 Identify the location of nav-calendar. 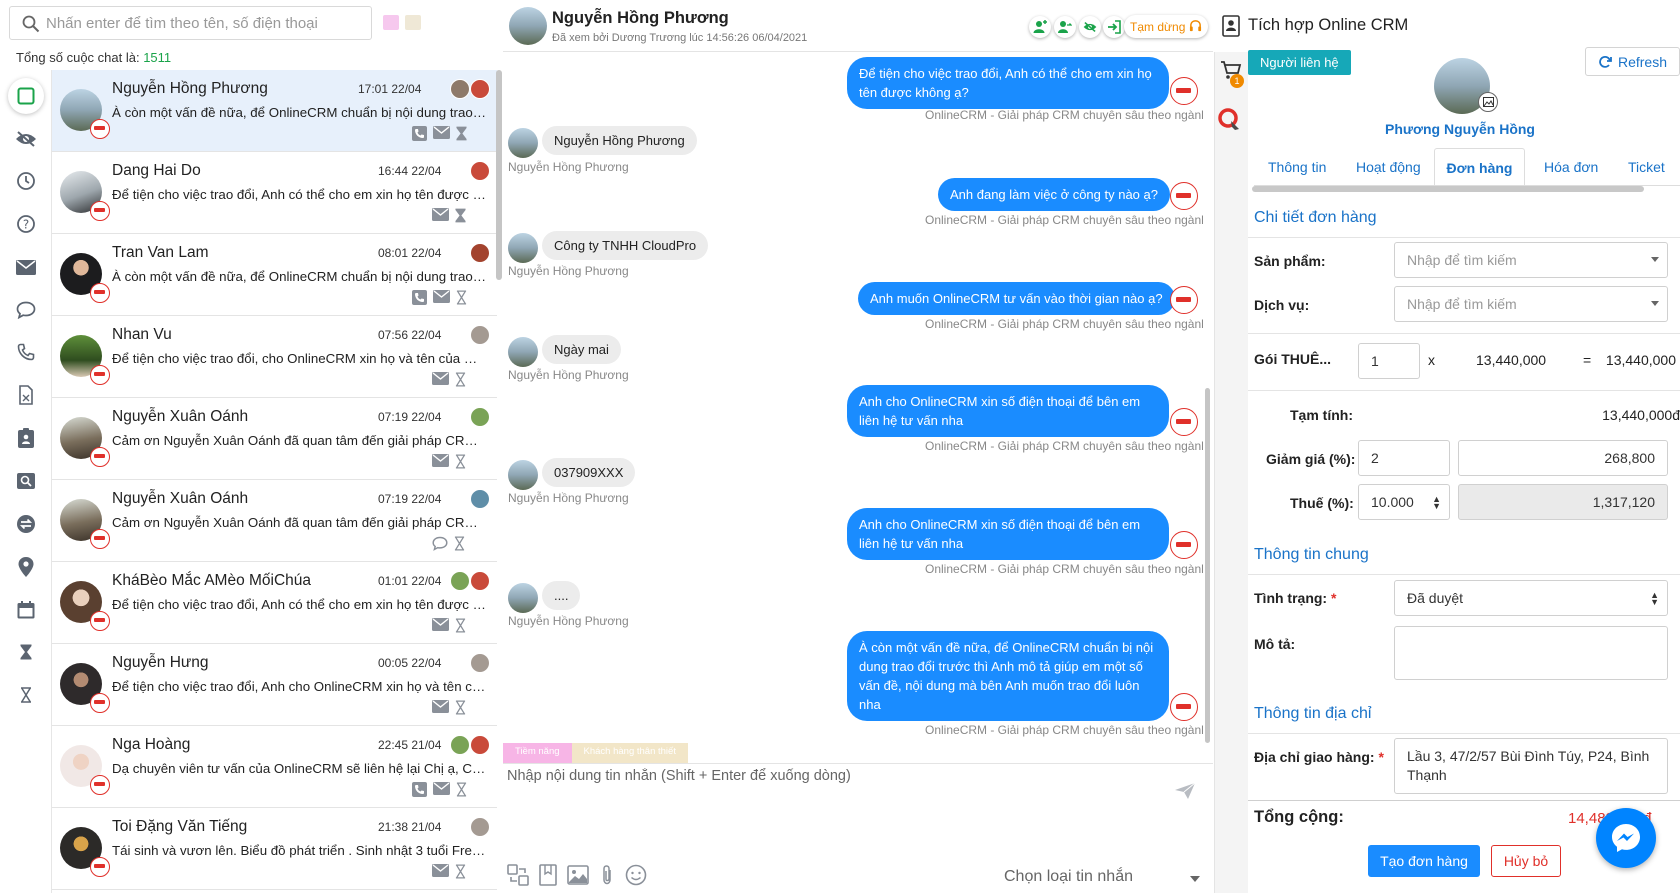
(26, 610).